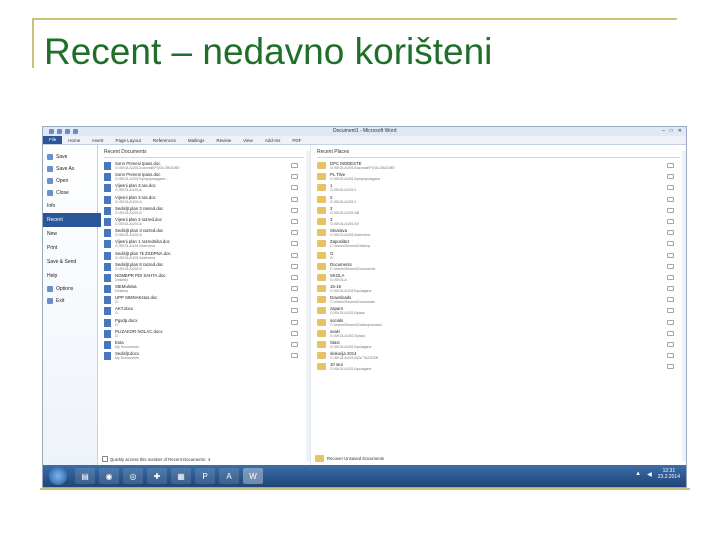 The height and width of the screenshot is (540, 720). What do you see at coordinates (204, 334) in the screenshot?
I see `list-item: PLIZAKOR NOLAC.docx G:` at bounding box center [204, 334].